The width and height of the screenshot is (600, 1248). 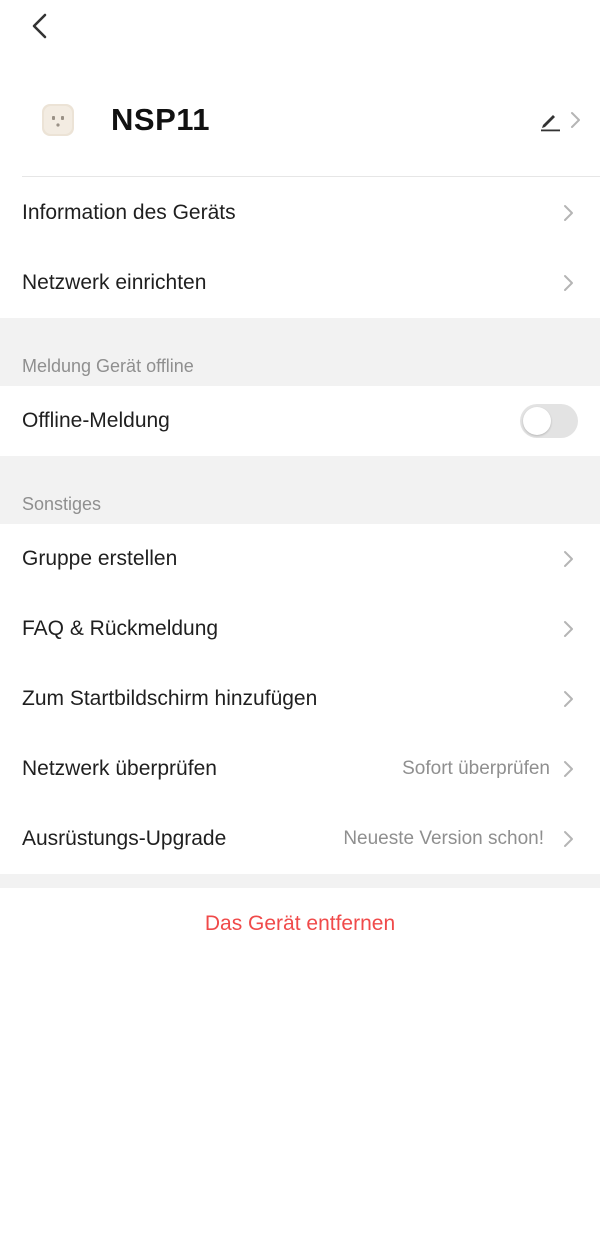 What do you see at coordinates (119, 768) in the screenshot?
I see `row-label: Netzwerk überprüfen` at bounding box center [119, 768].